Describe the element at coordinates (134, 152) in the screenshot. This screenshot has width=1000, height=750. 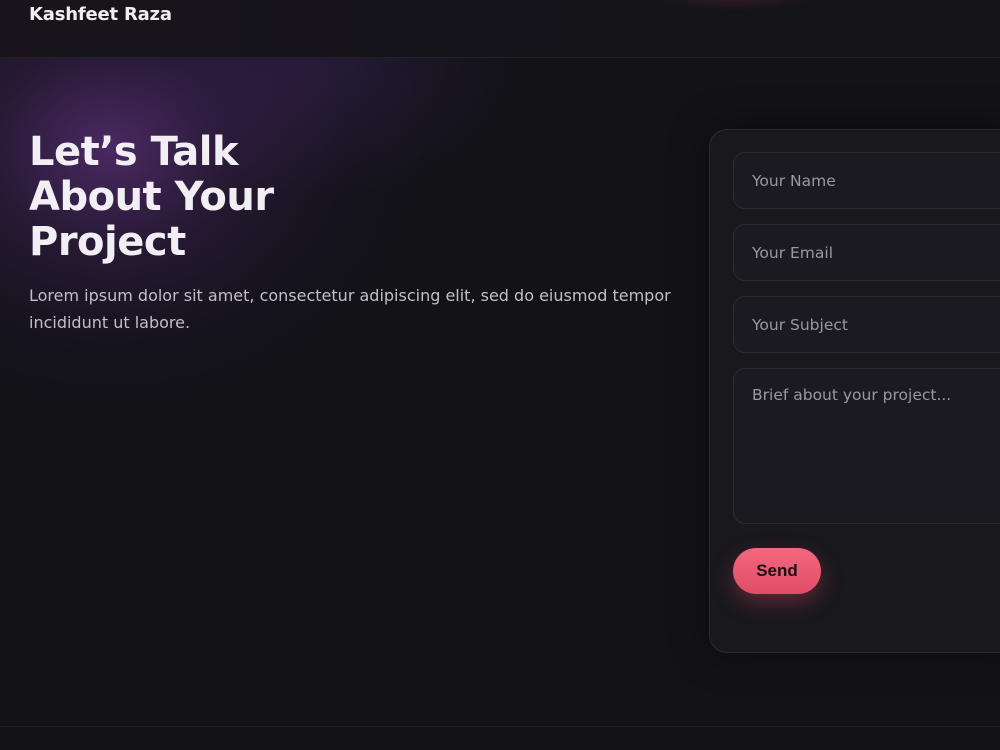
I see `page-title-line-1: Let’s Talk` at that location.